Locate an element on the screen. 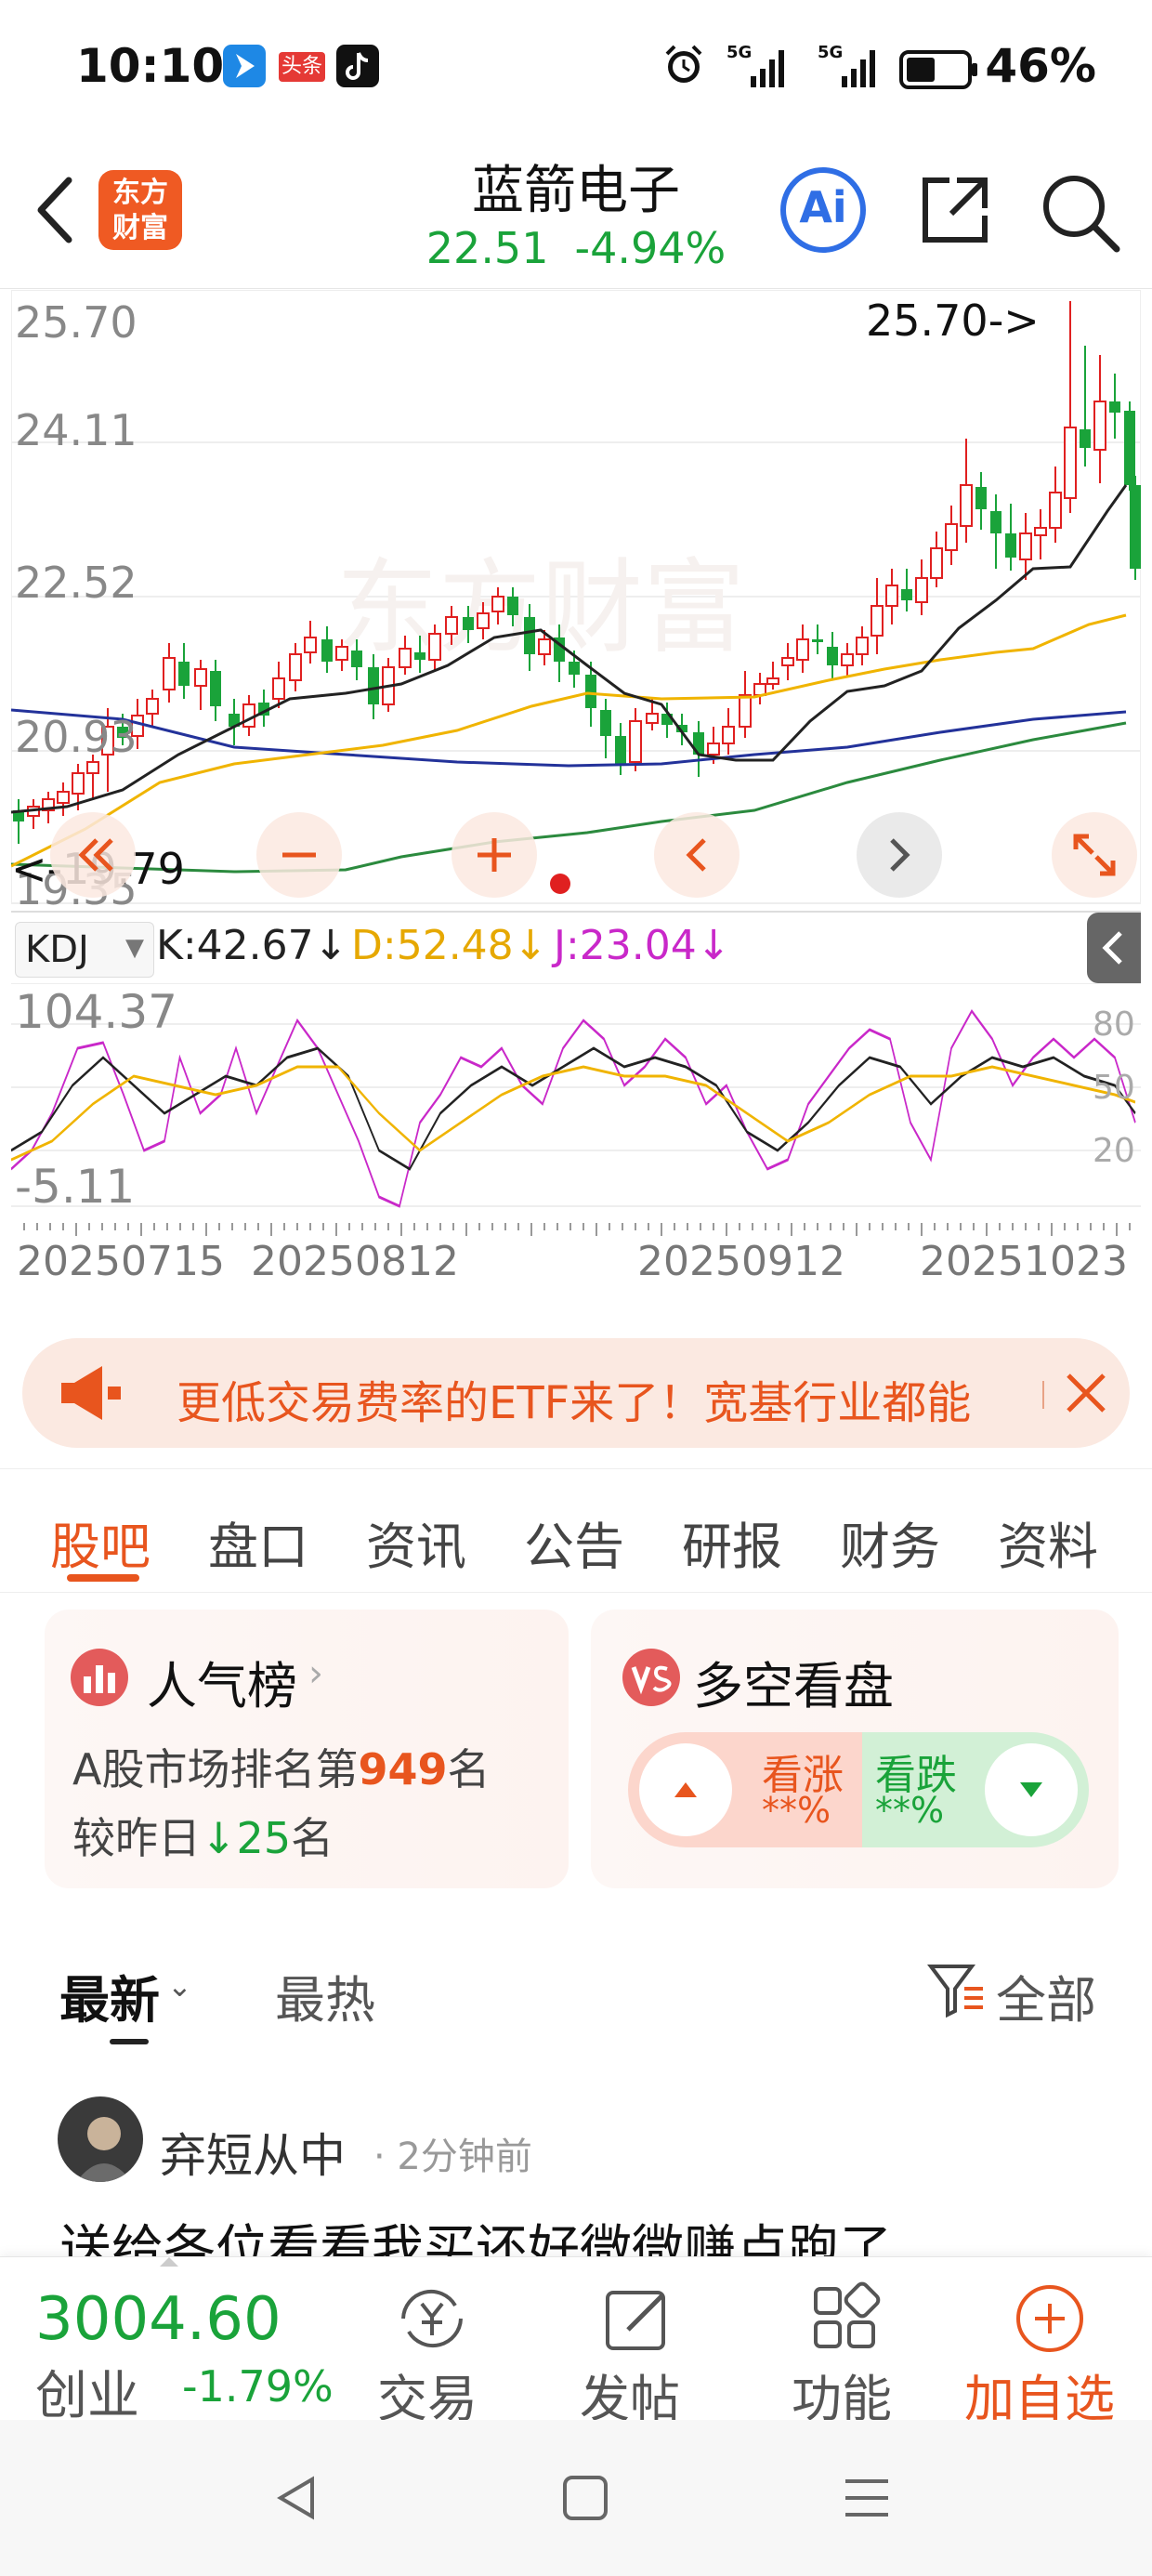 Image resolution: width=1152 pixels, height=2576 pixels. tab-news: 资讯 is located at coordinates (416, 1542).